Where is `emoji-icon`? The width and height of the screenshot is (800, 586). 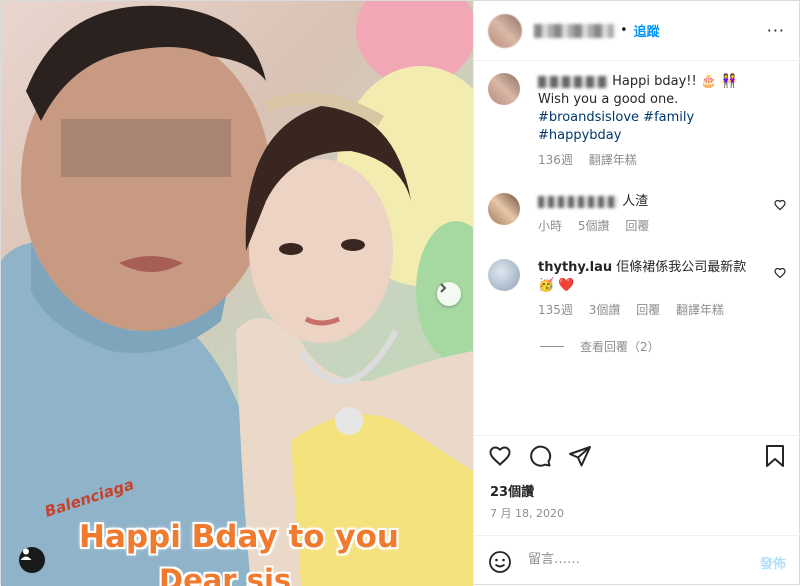
emoji-icon is located at coordinates (500, 562).